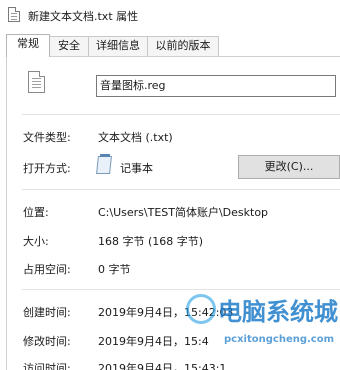 The image size is (340, 370). I want to click on open-with-label: 打开方式:, so click(47, 168).